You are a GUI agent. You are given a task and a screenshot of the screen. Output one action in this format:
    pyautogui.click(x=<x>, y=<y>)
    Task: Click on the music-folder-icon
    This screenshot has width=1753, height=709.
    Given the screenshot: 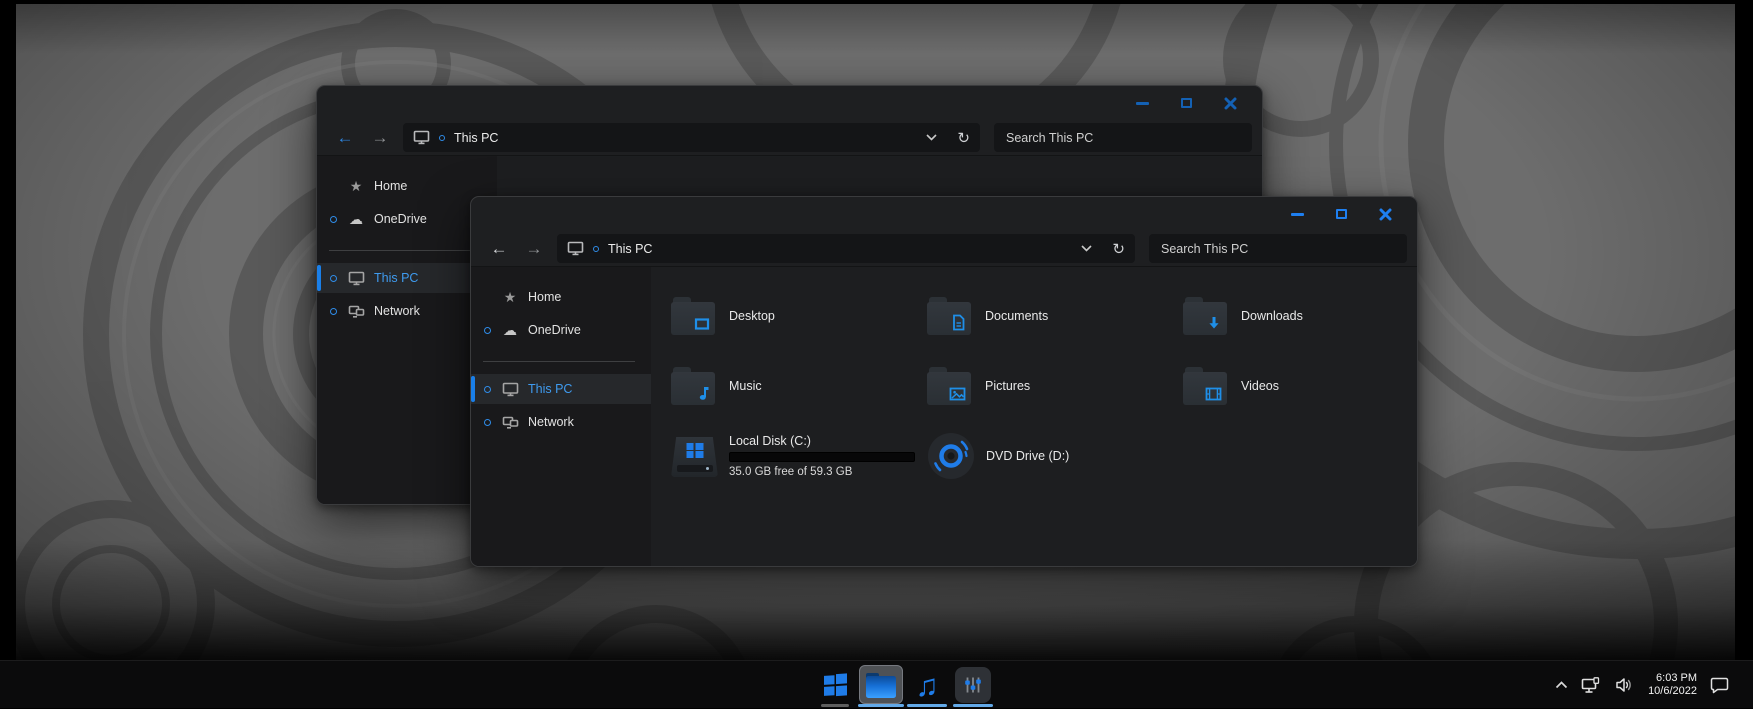 What is the action you would take?
    pyautogui.click(x=694, y=386)
    